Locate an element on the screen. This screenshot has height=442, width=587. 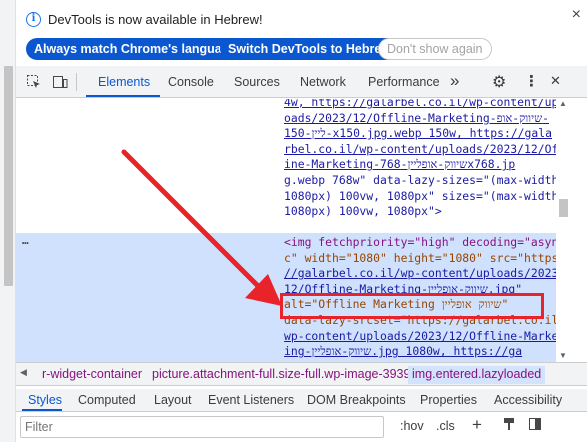
close-icon: × is located at coordinates (576, 15).